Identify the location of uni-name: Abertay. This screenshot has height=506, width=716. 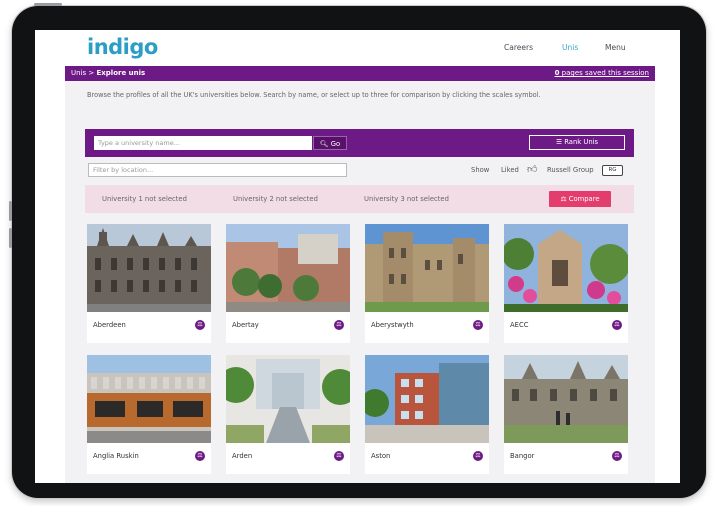
(245, 325).